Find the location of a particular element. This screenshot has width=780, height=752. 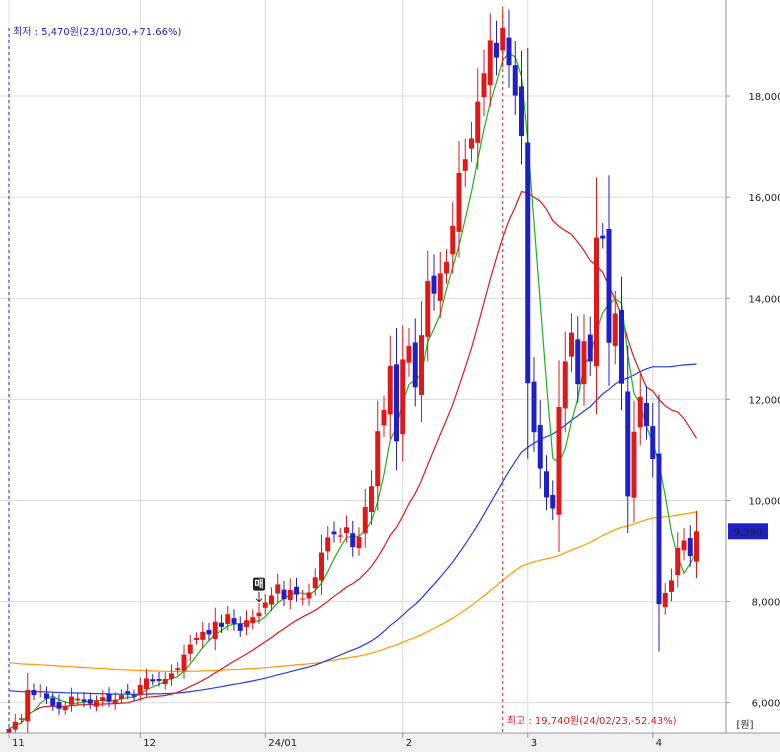

y-tick-label: 18,000 is located at coordinates (764, 97).